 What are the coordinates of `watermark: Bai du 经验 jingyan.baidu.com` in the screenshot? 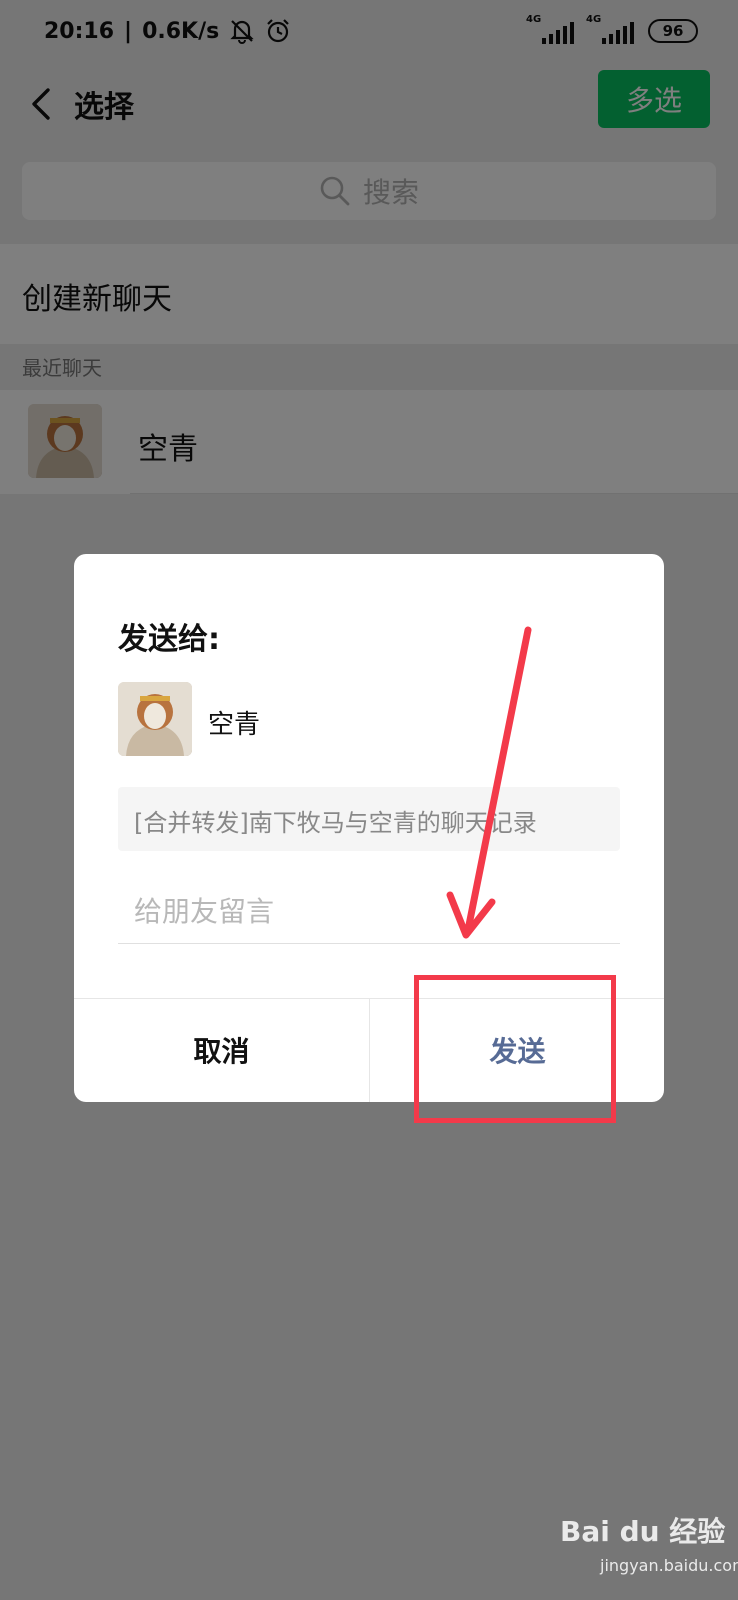 It's located at (649, 1540).